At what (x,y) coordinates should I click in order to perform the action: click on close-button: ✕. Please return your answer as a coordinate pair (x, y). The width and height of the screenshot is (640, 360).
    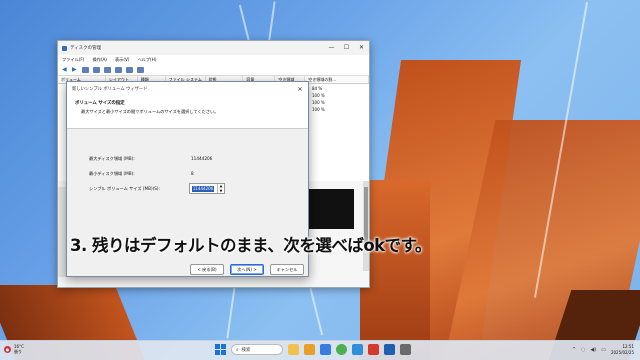
    Looking at the image, I should click on (361, 48).